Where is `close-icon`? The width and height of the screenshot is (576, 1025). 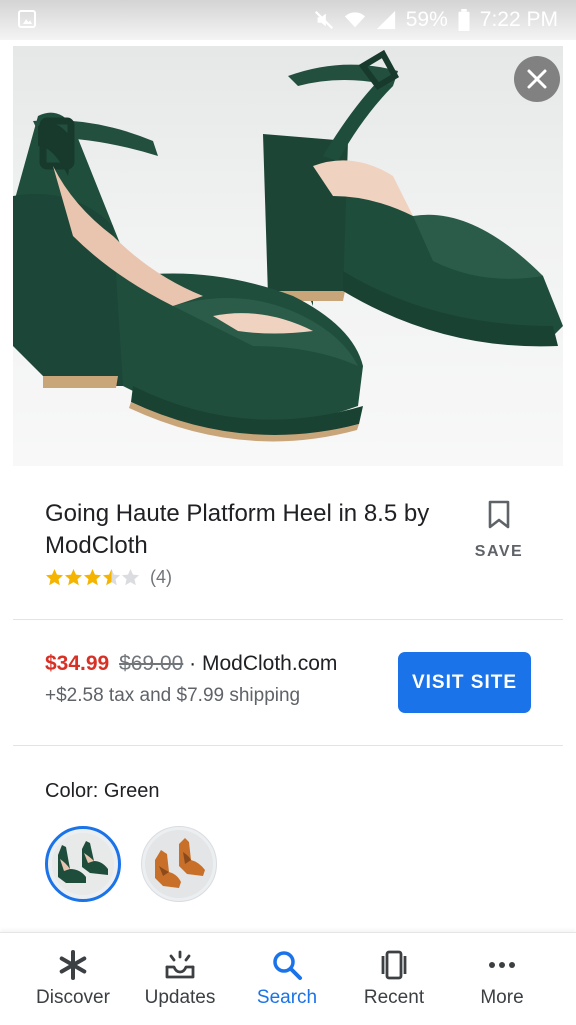 close-icon is located at coordinates (537, 79).